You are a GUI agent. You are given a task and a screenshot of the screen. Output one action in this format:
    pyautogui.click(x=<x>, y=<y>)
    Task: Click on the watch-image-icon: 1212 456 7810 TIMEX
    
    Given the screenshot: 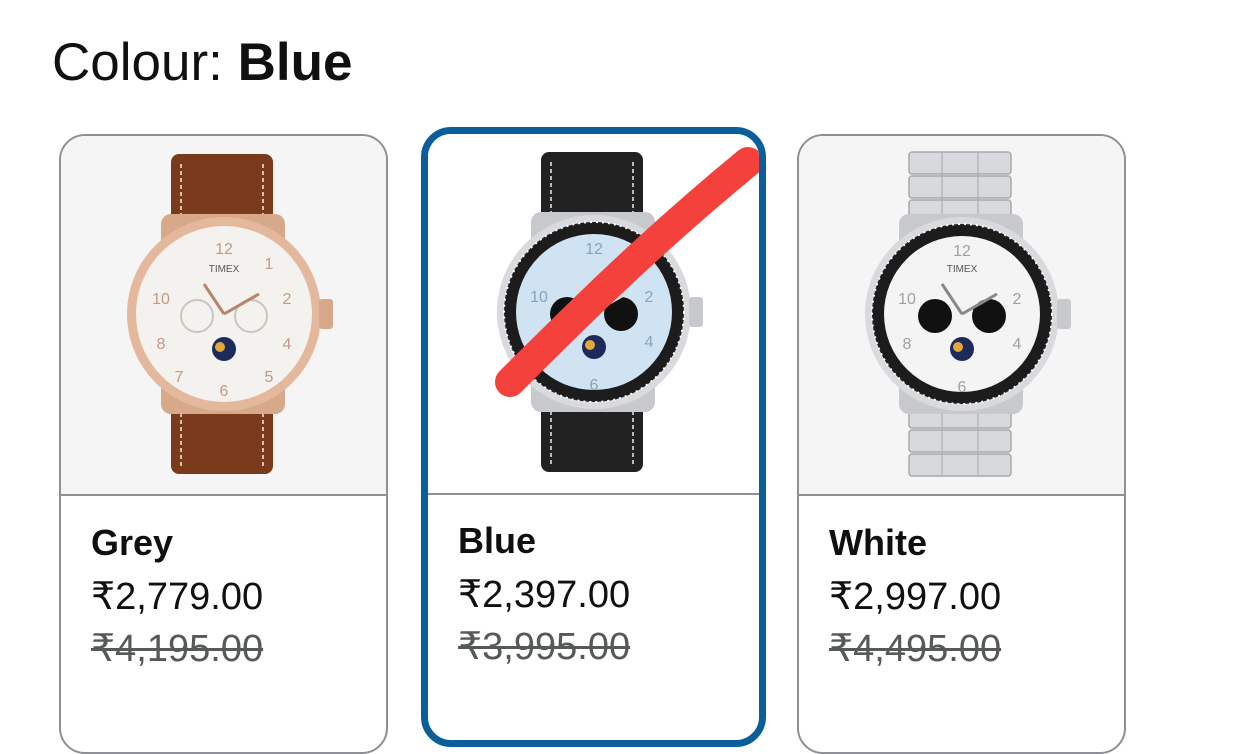 What is the action you would take?
    pyautogui.click(x=229, y=314)
    